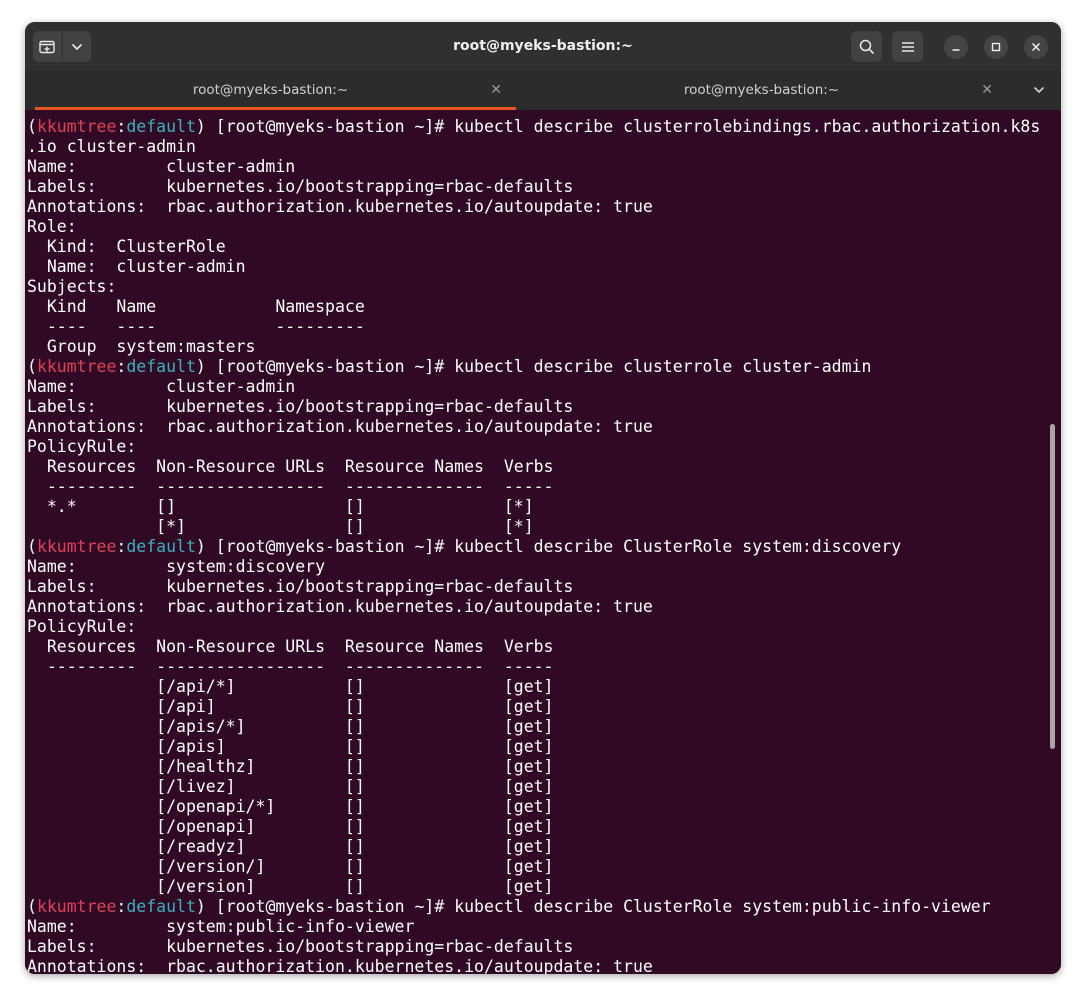 The width and height of the screenshot is (1086, 1002). What do you see at coordinates (543, 46) in the screenshot?
I see `title-bar: root@myeks-bastion:~` at bounding box center [543, 46].